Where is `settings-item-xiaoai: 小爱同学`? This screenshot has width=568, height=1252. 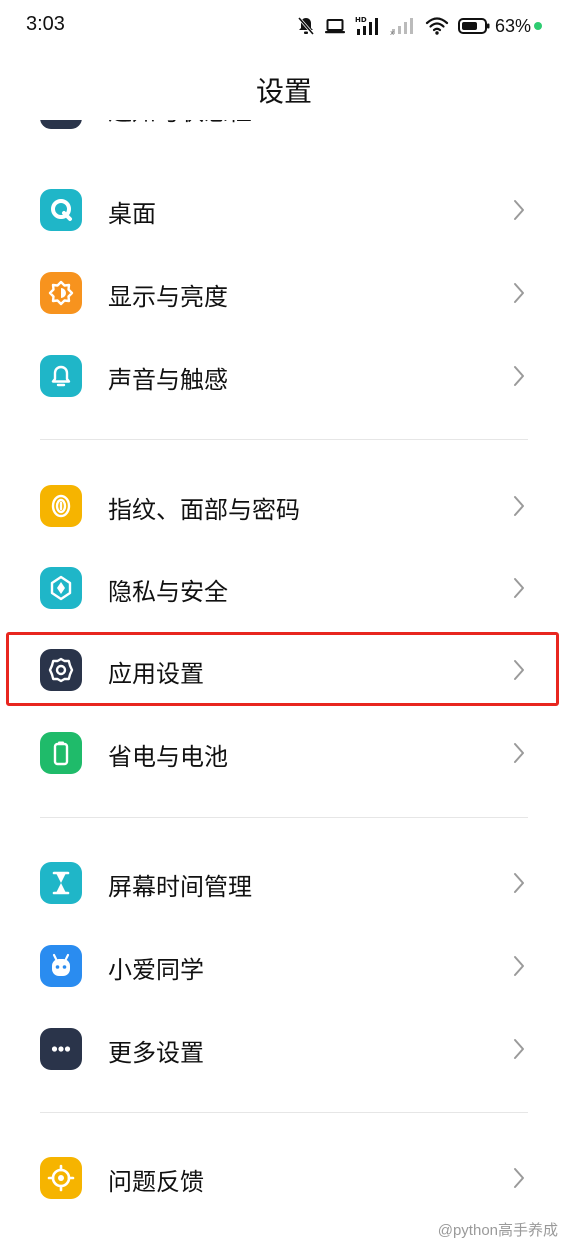
settings-item-xiaoai: 小爱同学 is located at coordinates (284, 966).